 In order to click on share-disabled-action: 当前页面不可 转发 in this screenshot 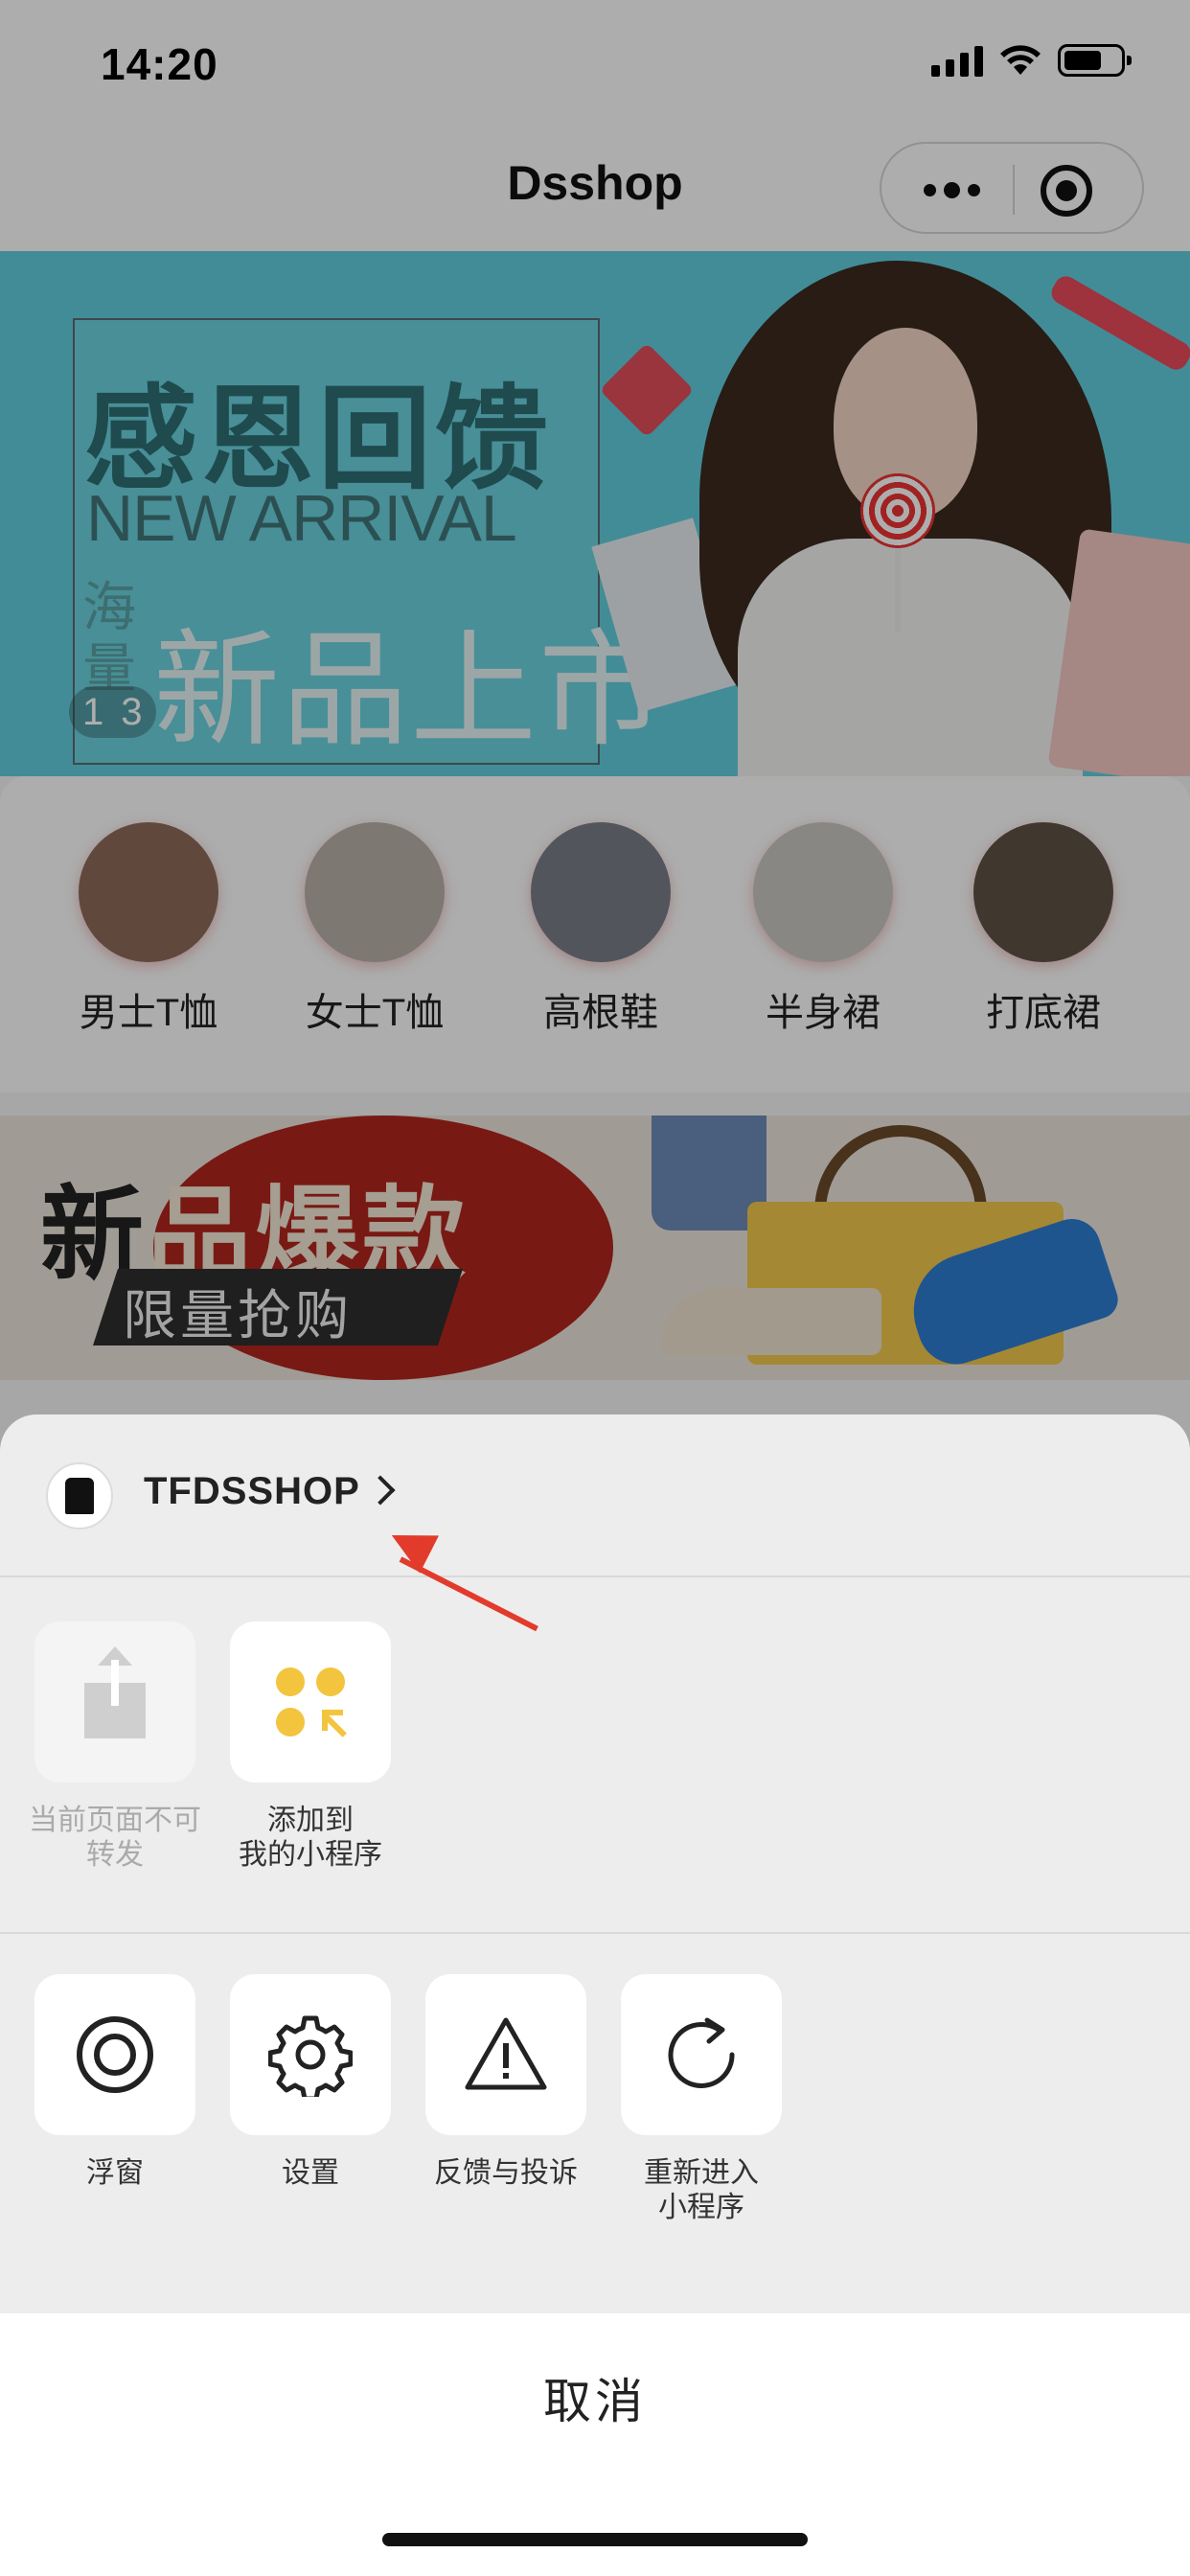, I will do `click(115, 1747)`.